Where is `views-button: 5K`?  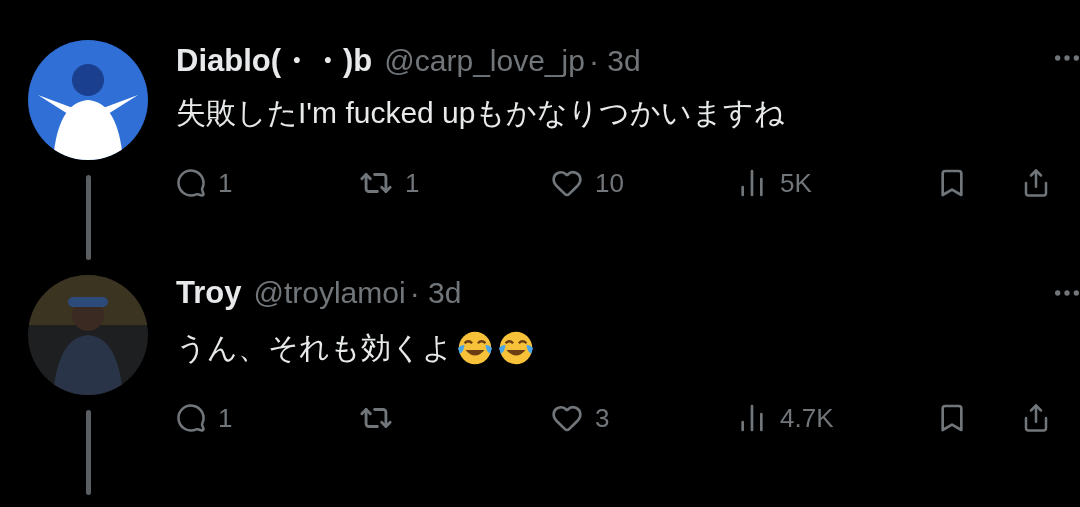 views-button: 5K is located at coordinates (774, 183).